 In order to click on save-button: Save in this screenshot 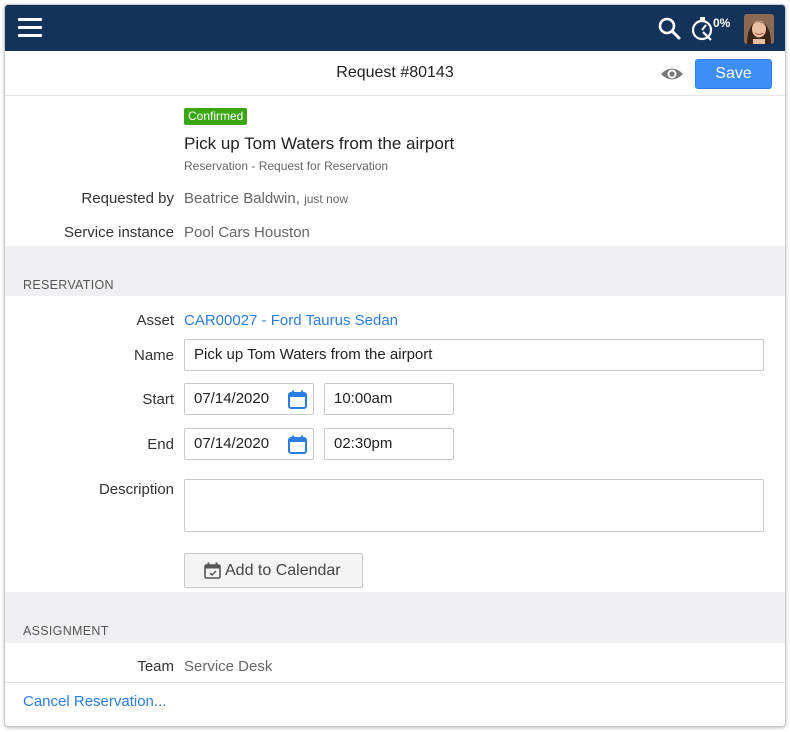, I will do `click(733, 74)`.